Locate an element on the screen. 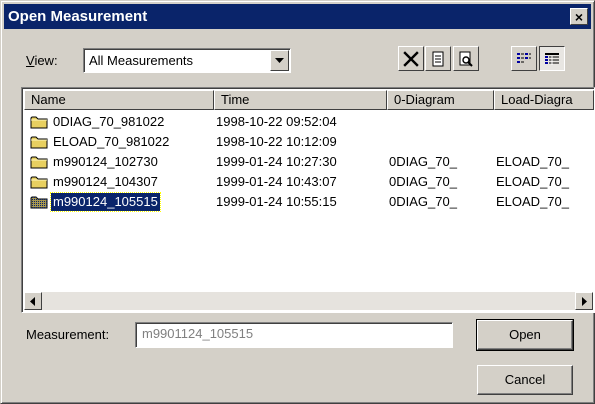  list-item-name: ELOAD_70_981022 is located at coordinates (122, 142).